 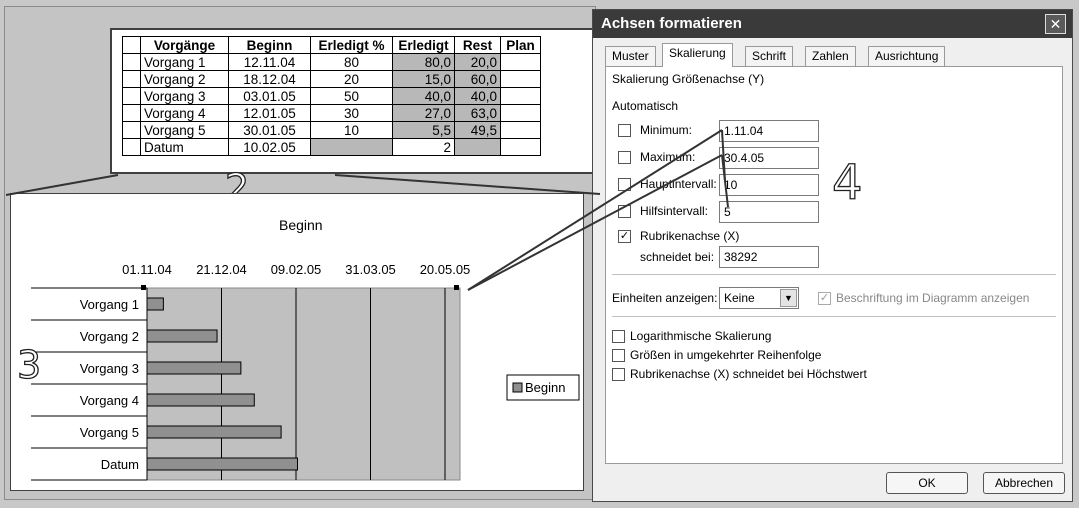 What do you see at coordinates (688, 79) in the screenshot?
I see `section-title: Skalierung Größenachse (Y)` at bounding box center [688, 79].